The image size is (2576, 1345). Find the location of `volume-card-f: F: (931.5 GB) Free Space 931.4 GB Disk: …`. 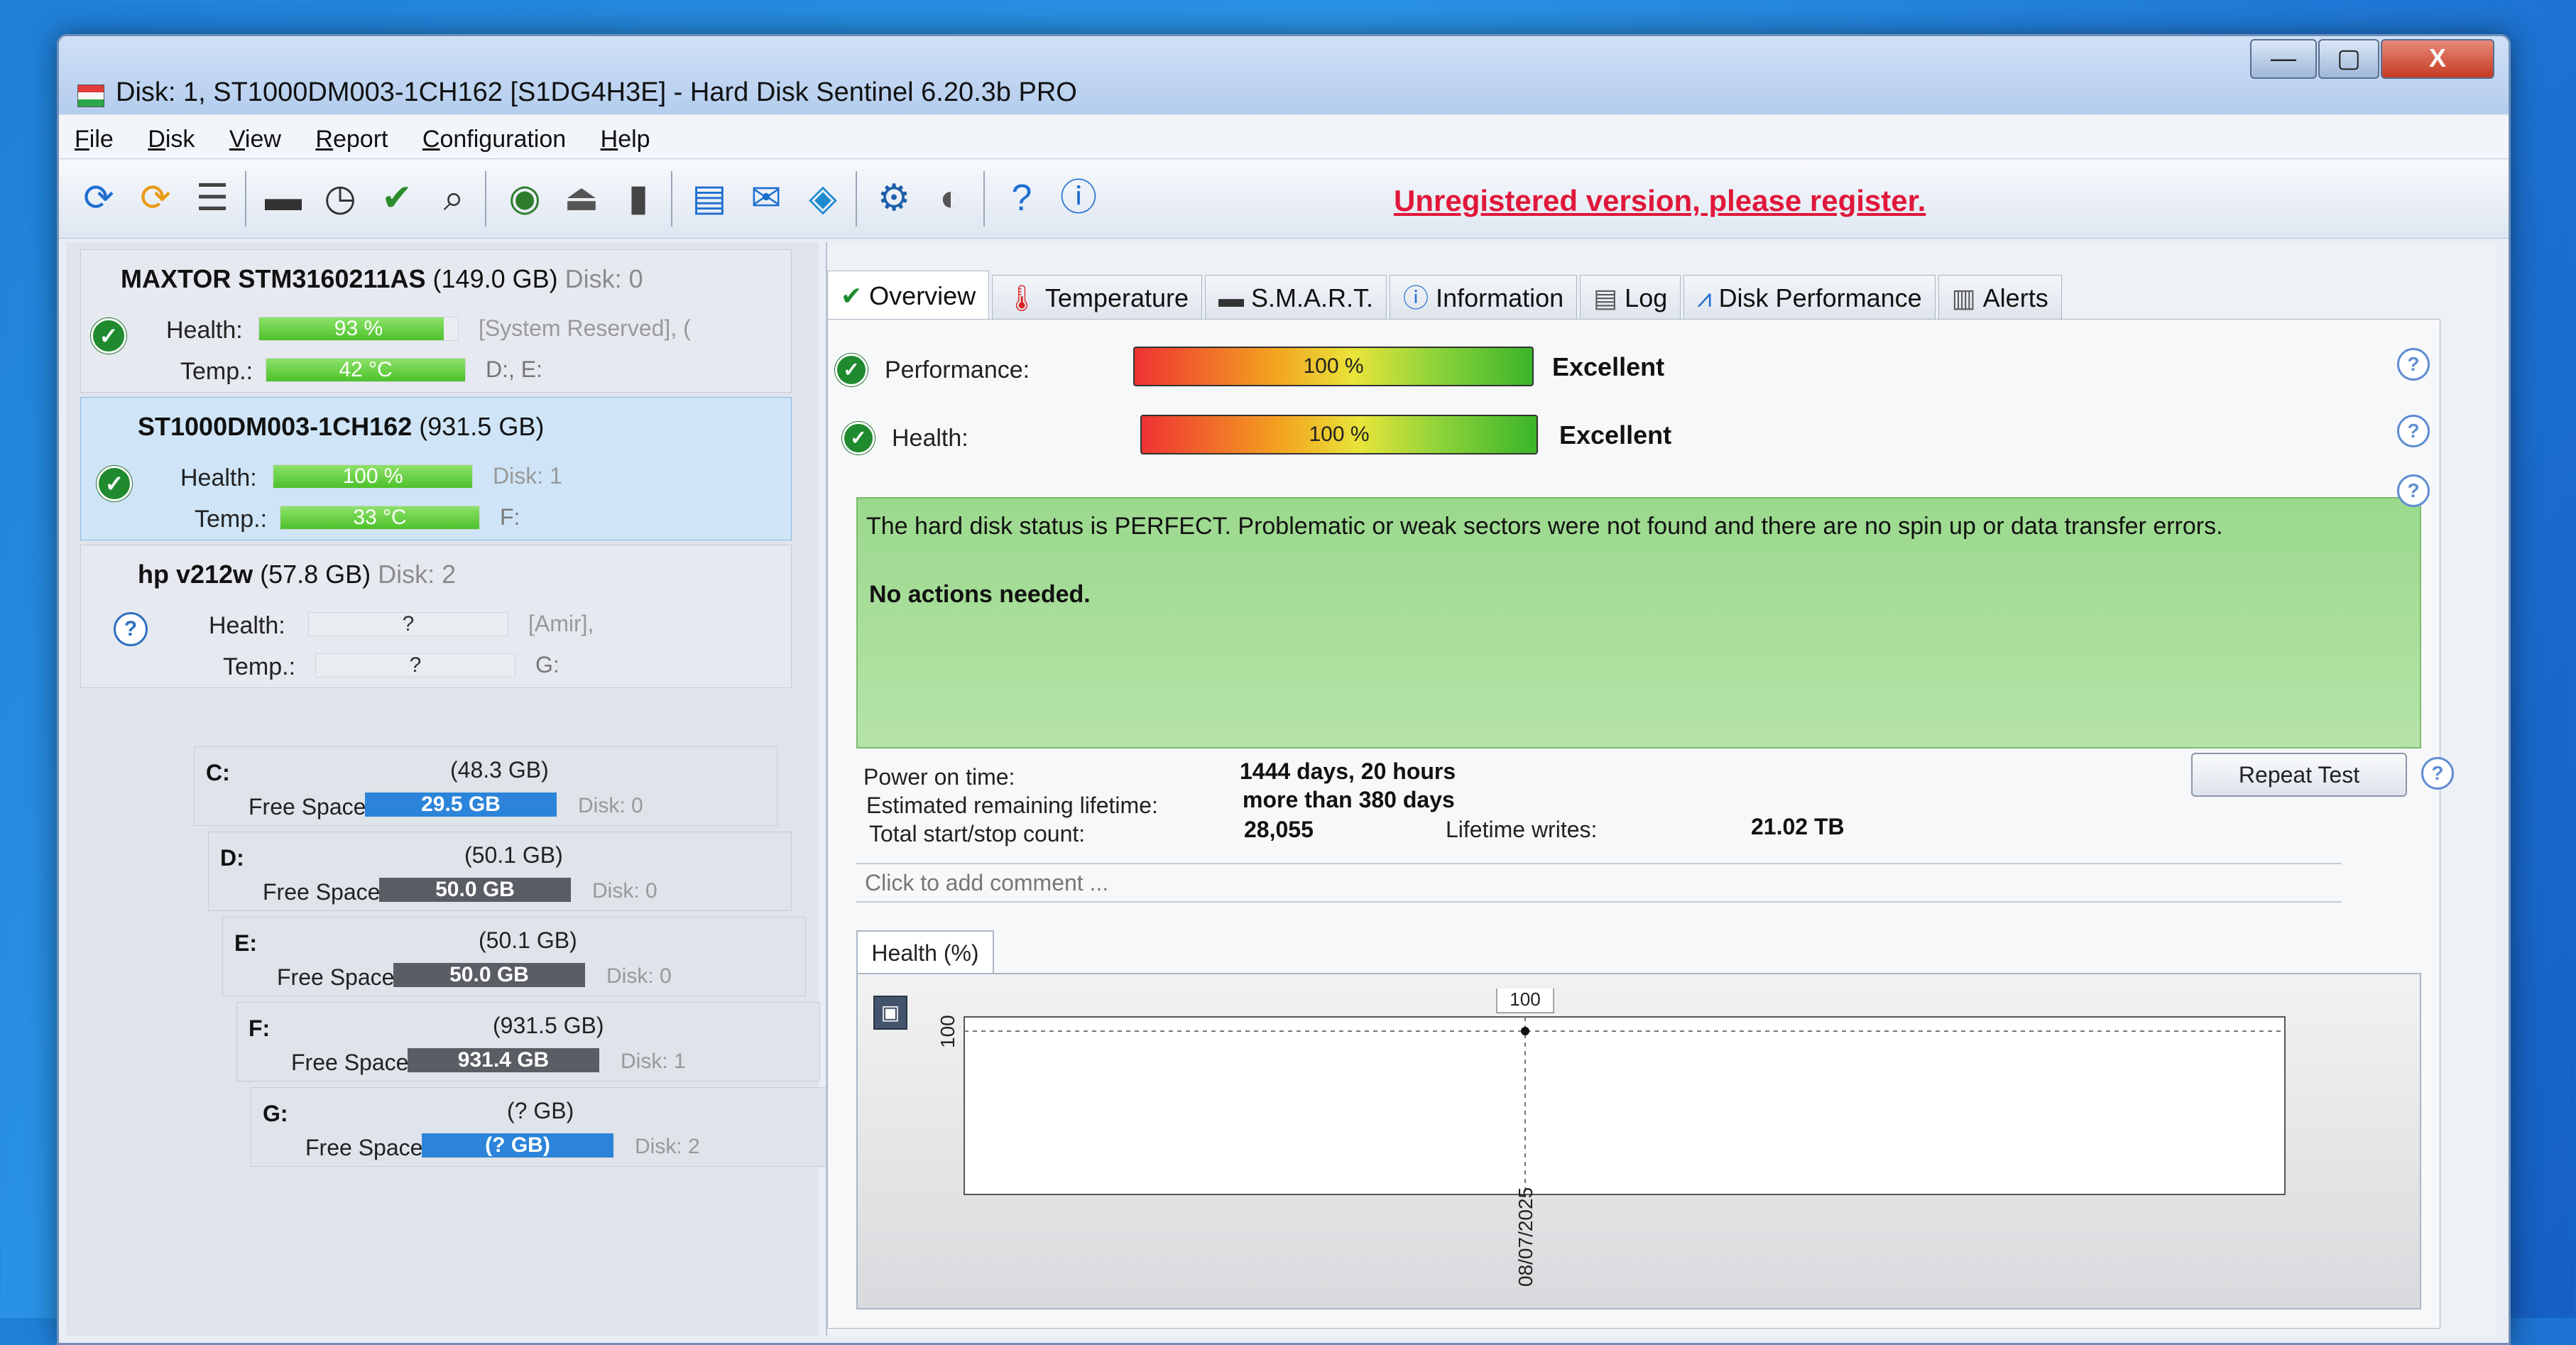

volume-card-f: F: (931.5 GB) Free Space 931.4 GB Disk: … is located at coordinates (528, 1042).